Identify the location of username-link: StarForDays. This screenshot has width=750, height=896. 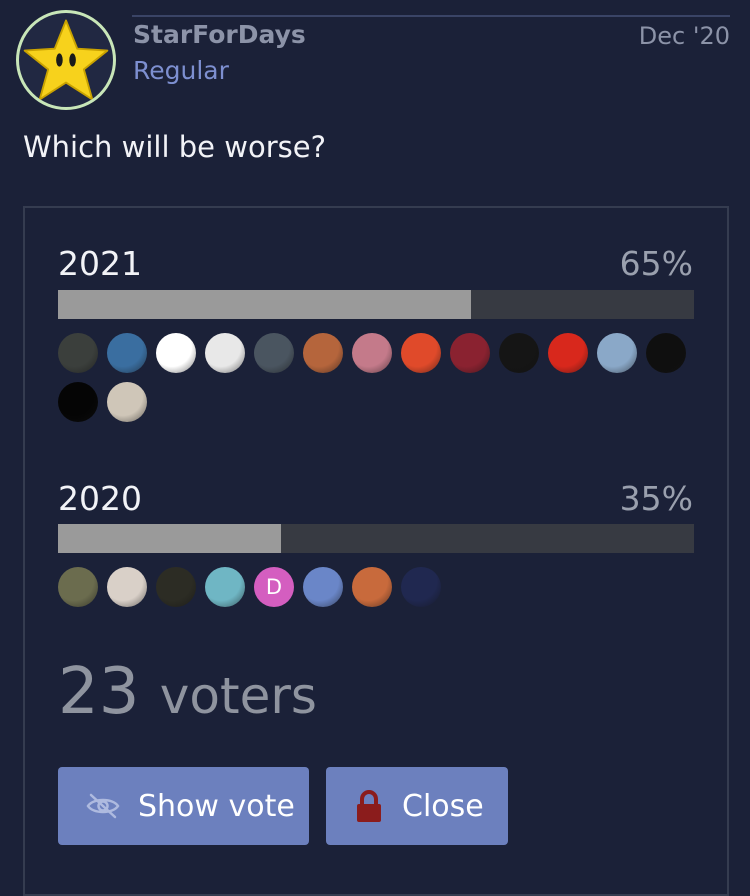
(219, 34).